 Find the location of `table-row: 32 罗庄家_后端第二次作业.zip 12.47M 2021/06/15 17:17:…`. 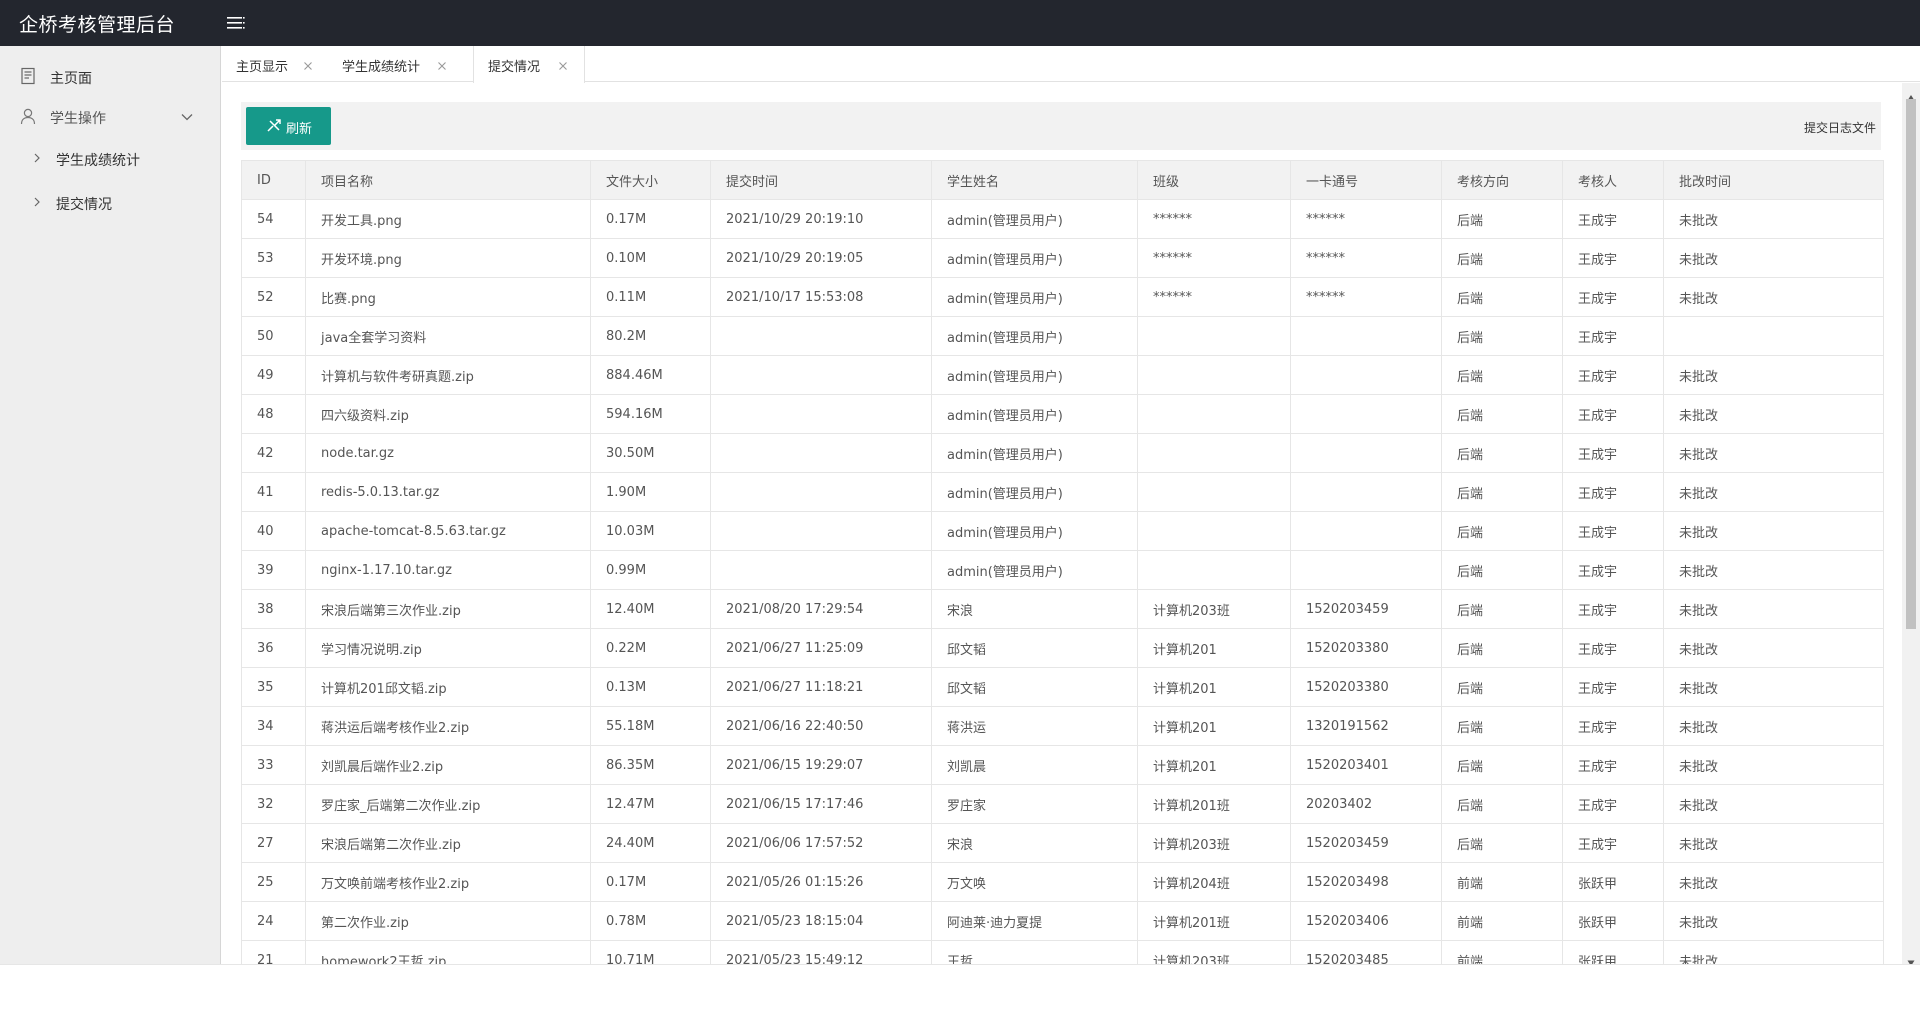

table-row: 32 罗庄家_后端第二次作业.zip 12.47M 2021/06/15 17:17:… is located at coordinates (1062, 804).